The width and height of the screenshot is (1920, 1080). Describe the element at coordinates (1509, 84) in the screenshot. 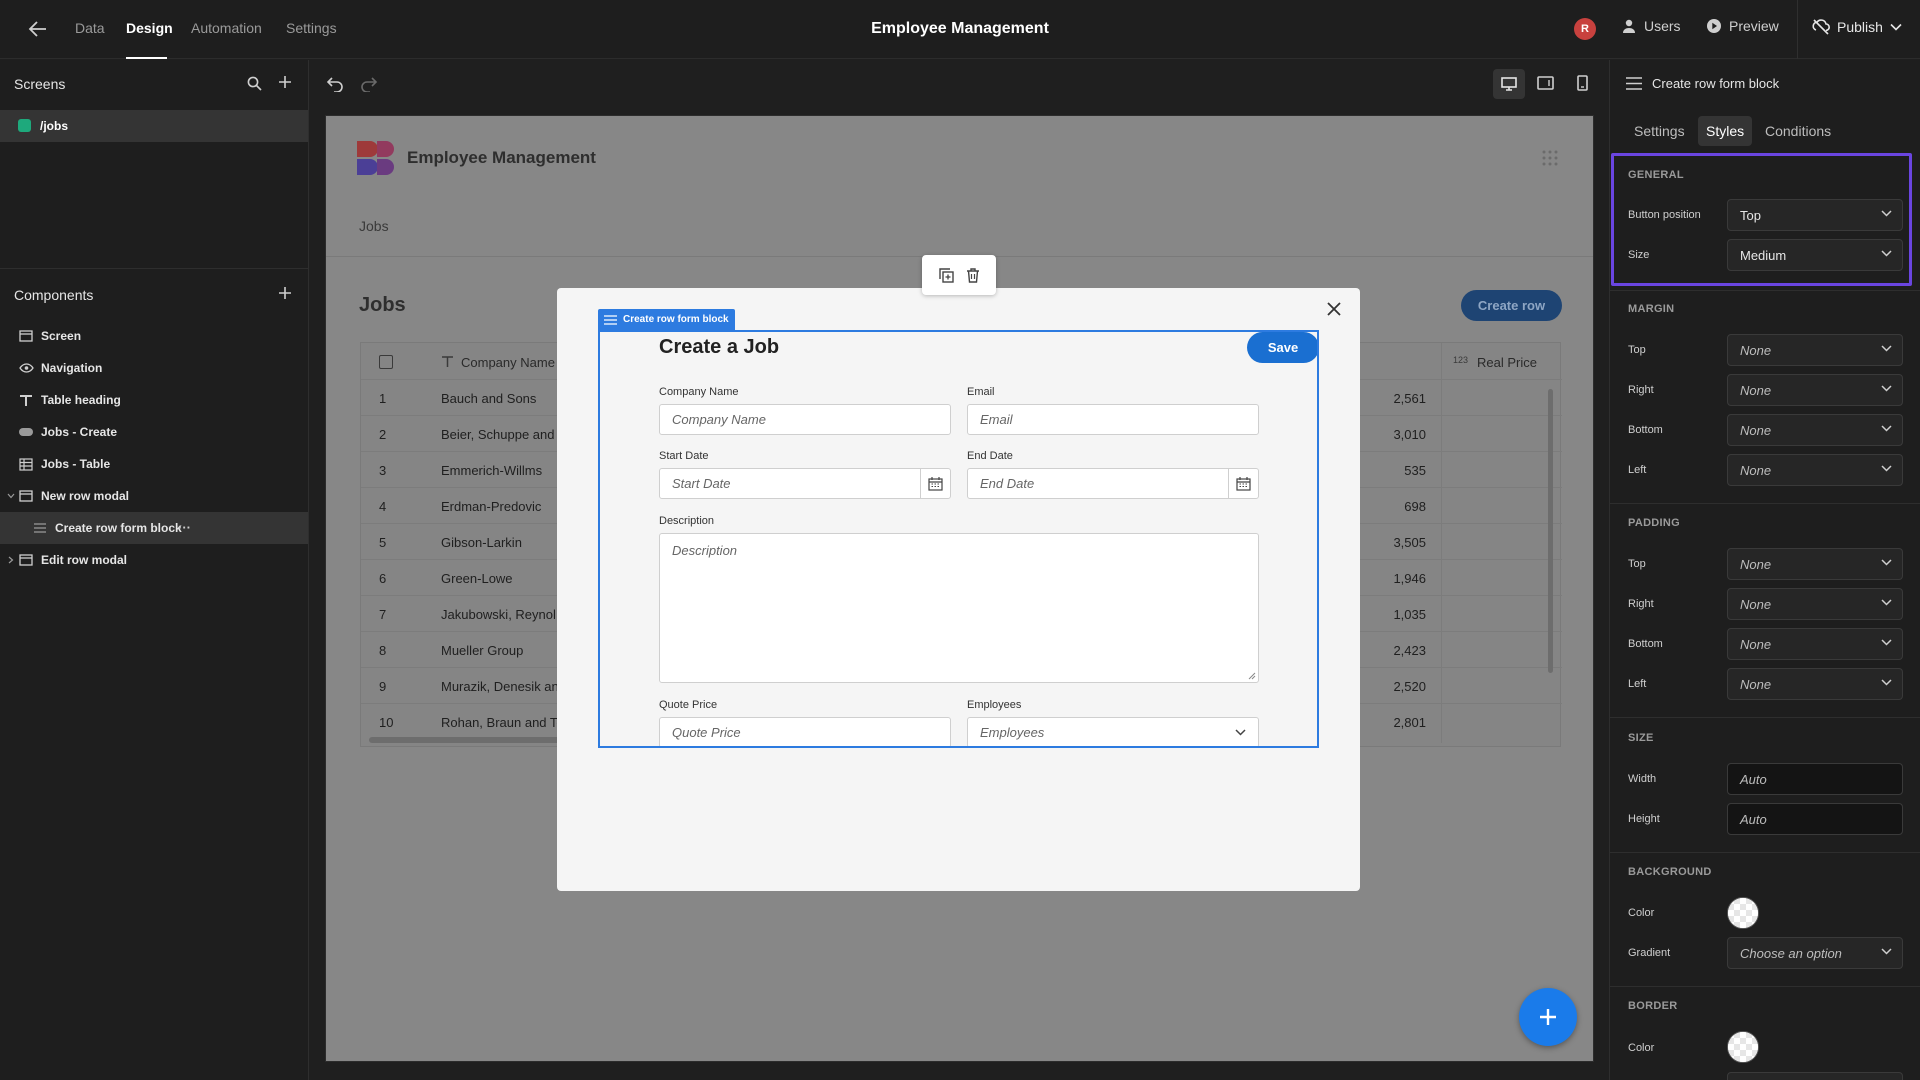

I see `desktop-view-icon` at that location.